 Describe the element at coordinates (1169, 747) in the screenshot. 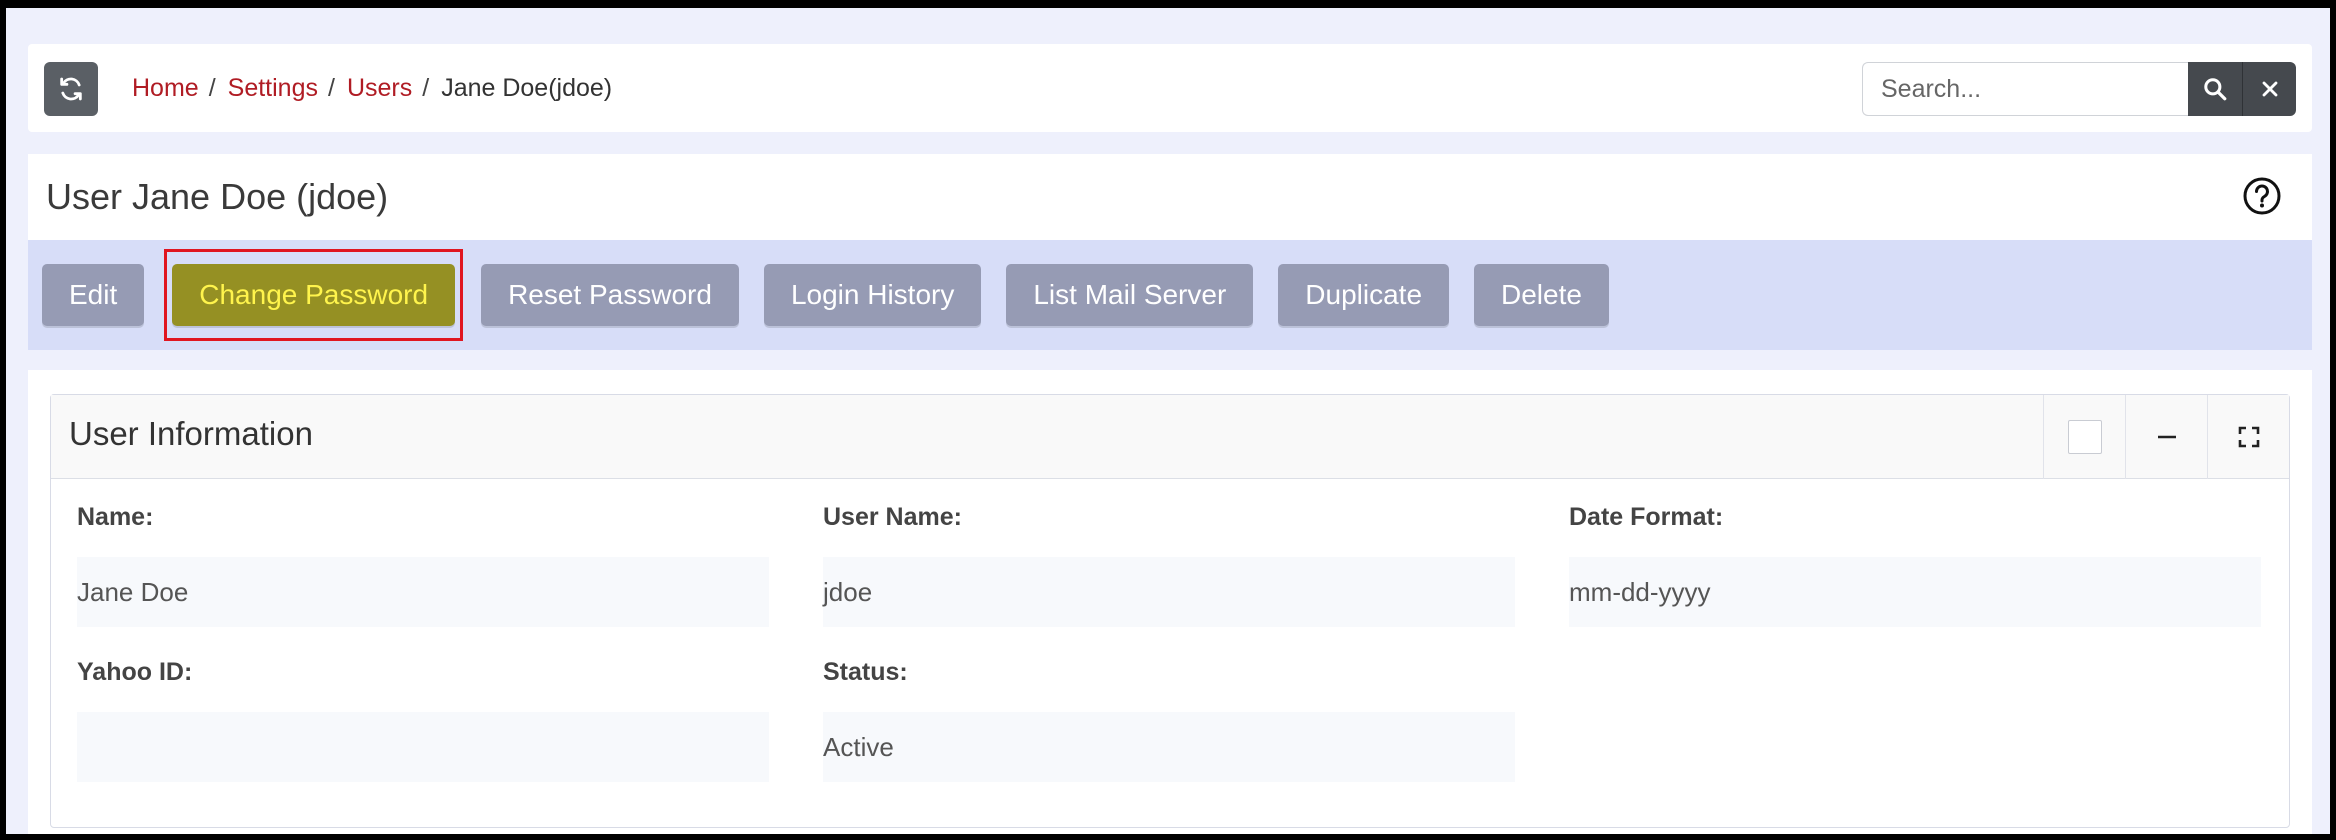

I see `field-value: Active` at that location.